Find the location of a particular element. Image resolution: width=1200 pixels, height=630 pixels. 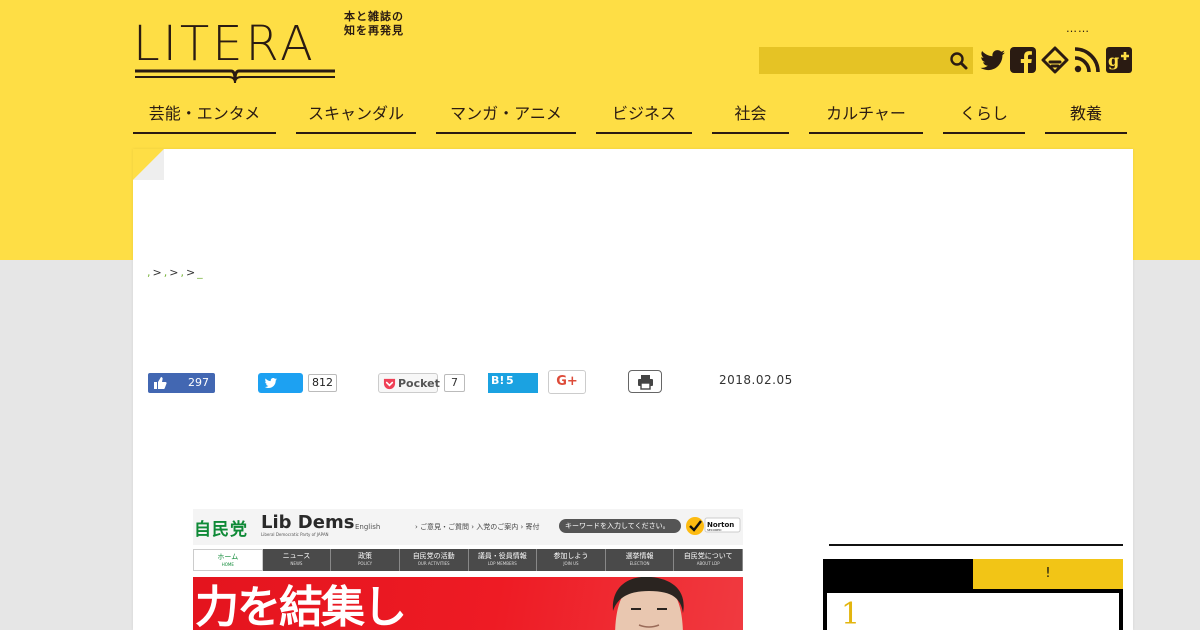

site-tagline: 本と雑誌の 知を再発見 is located at coordinates (374, 24).